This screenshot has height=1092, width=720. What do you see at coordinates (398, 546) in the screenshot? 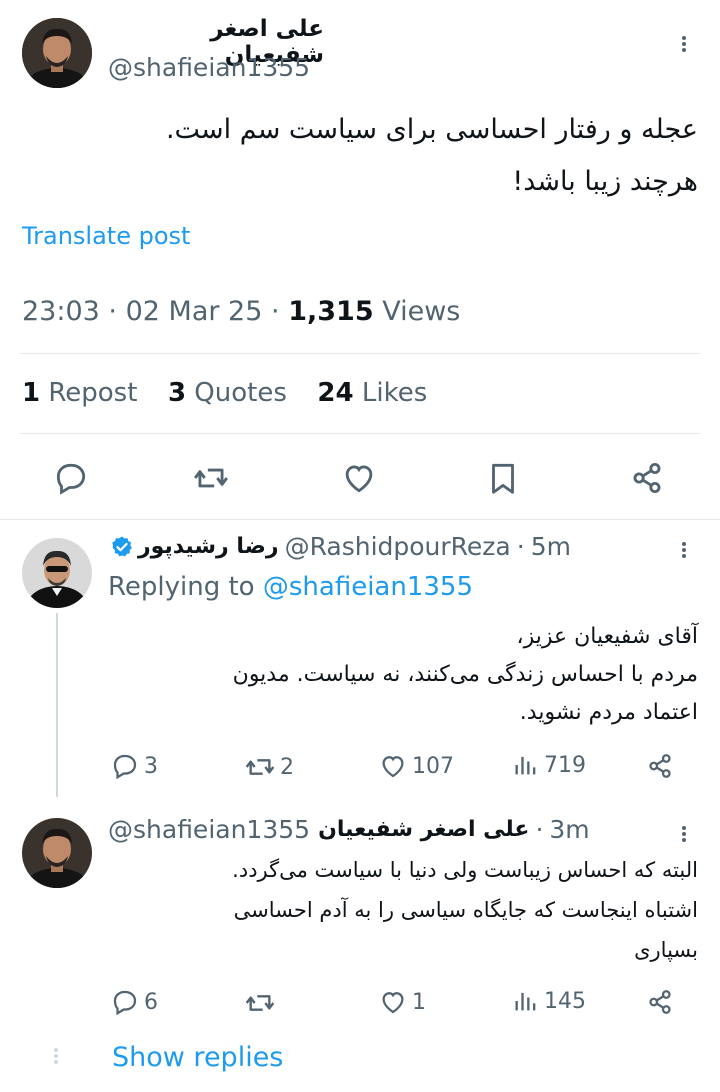
I see `reply-author-handle: @RashidpourReza` at bounding box center [398, 546].